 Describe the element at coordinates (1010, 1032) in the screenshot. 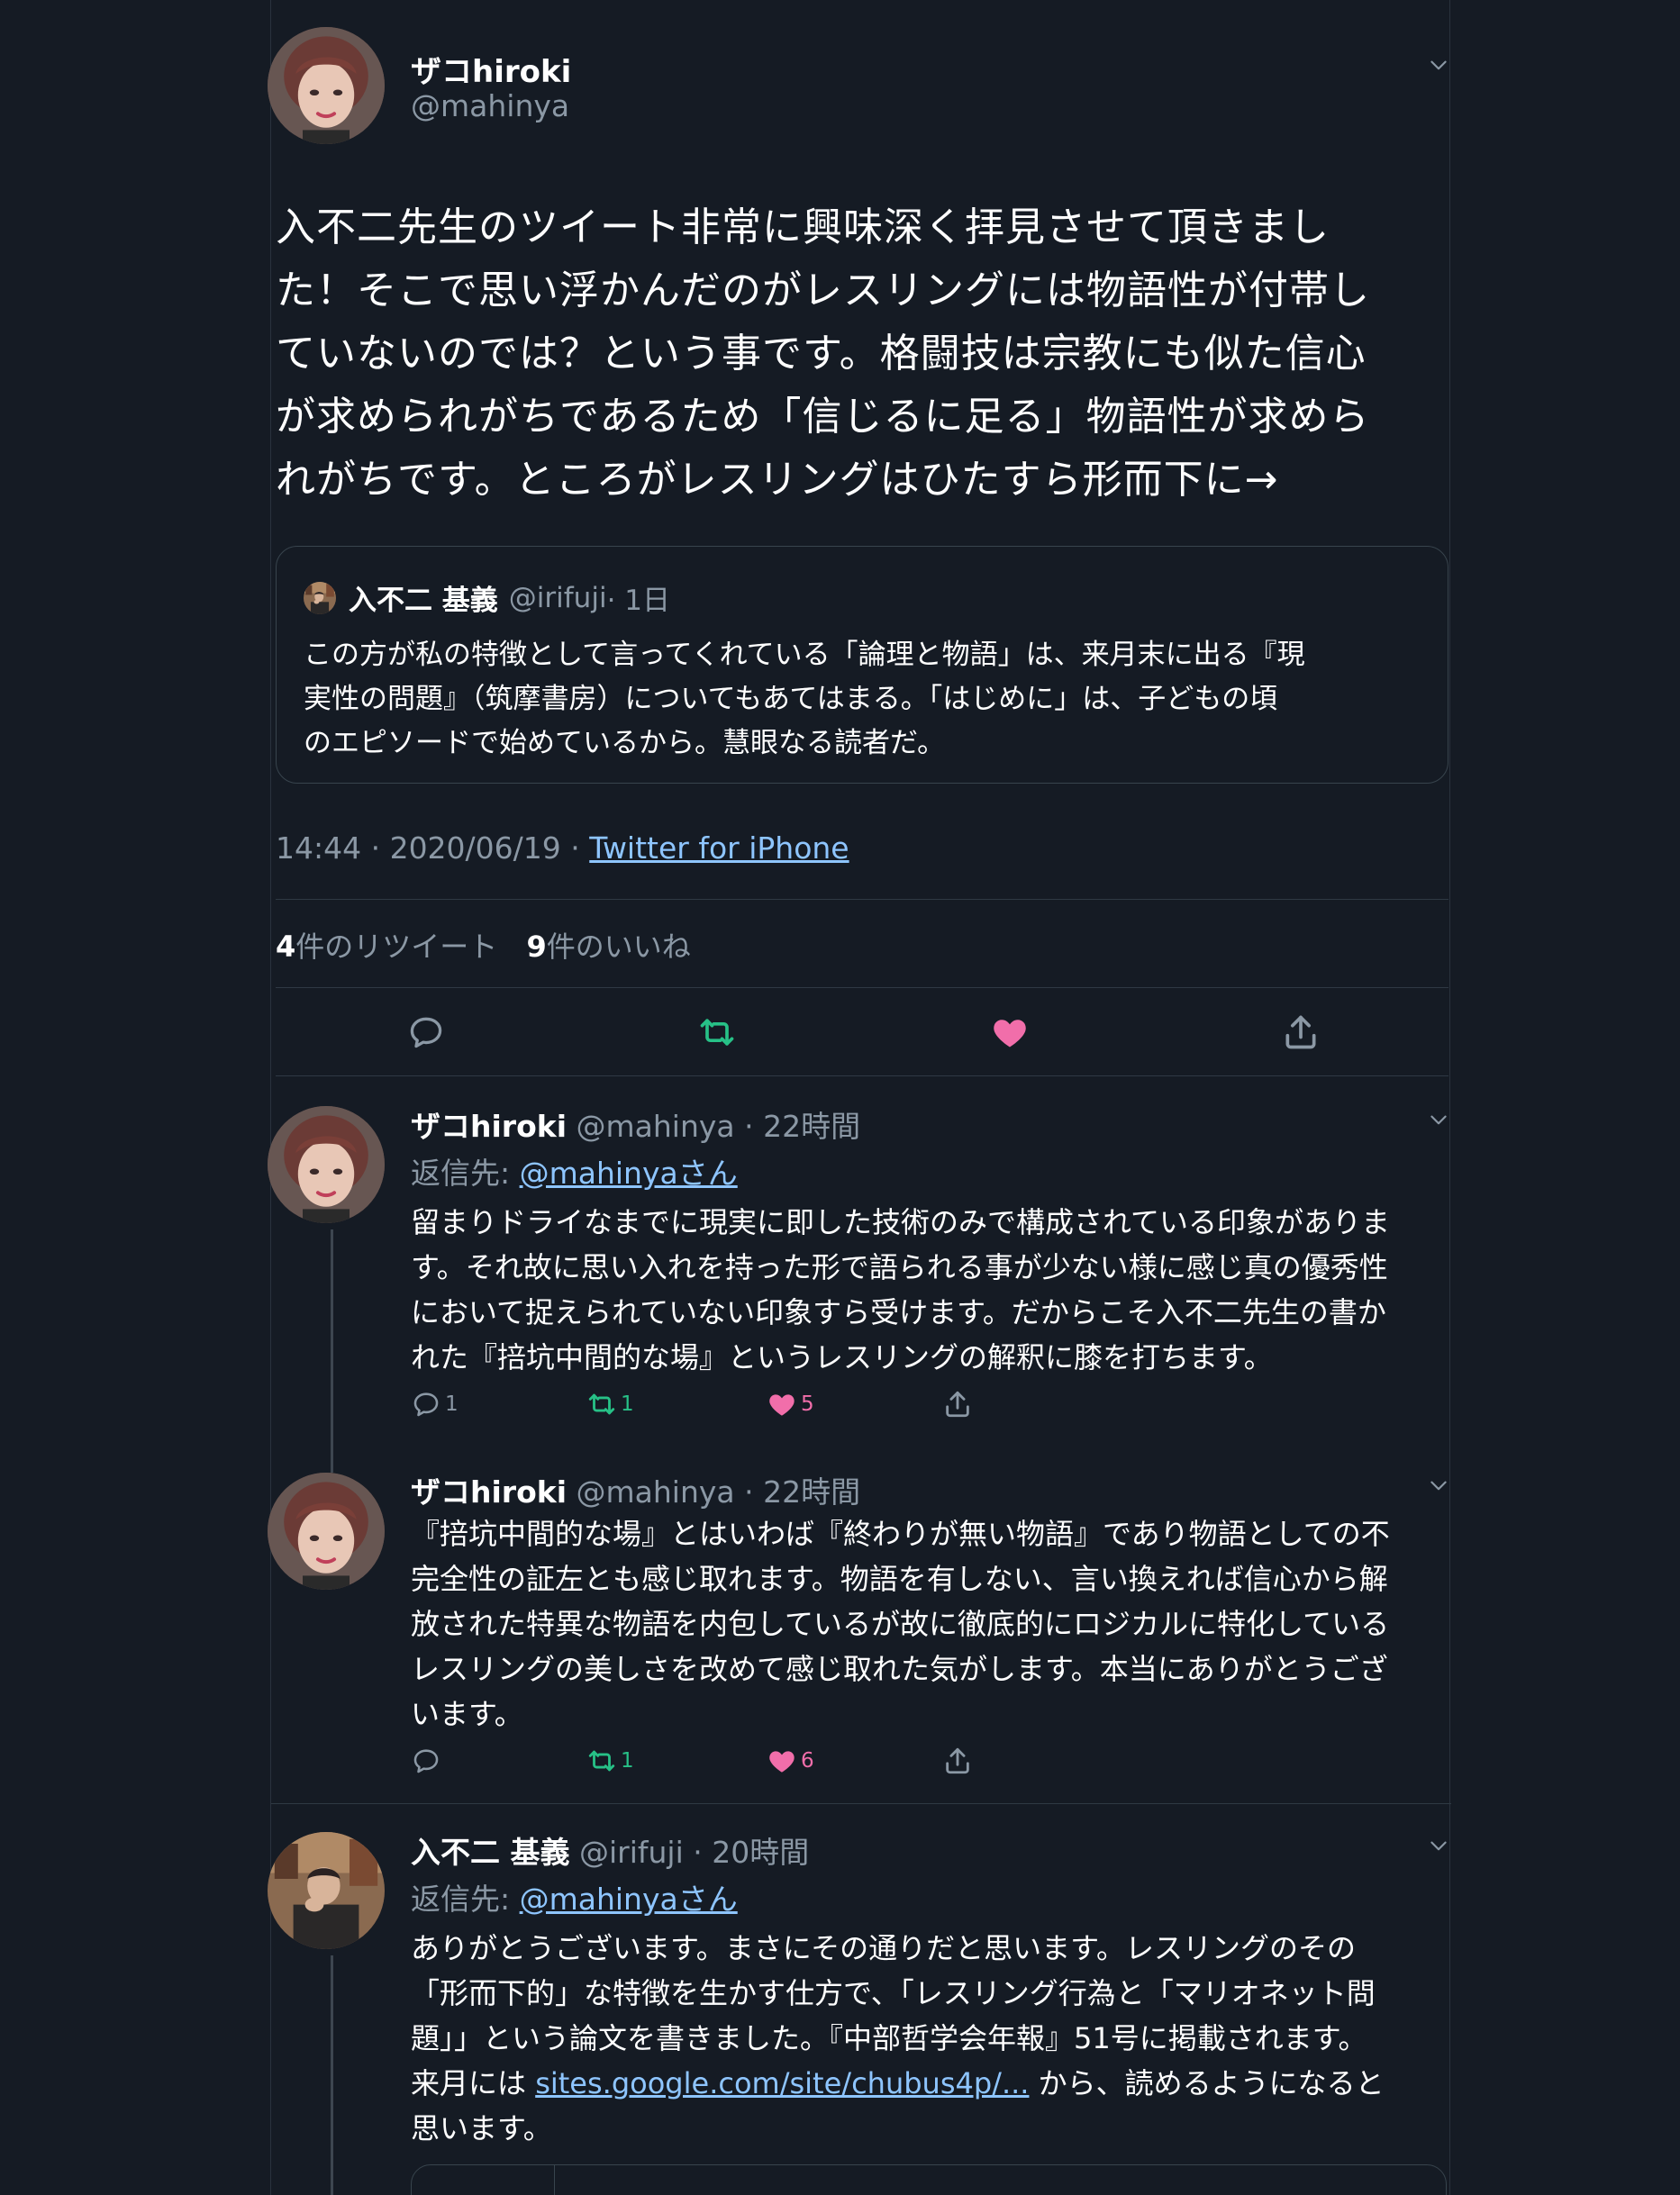

I see `heart-icon` at that location.